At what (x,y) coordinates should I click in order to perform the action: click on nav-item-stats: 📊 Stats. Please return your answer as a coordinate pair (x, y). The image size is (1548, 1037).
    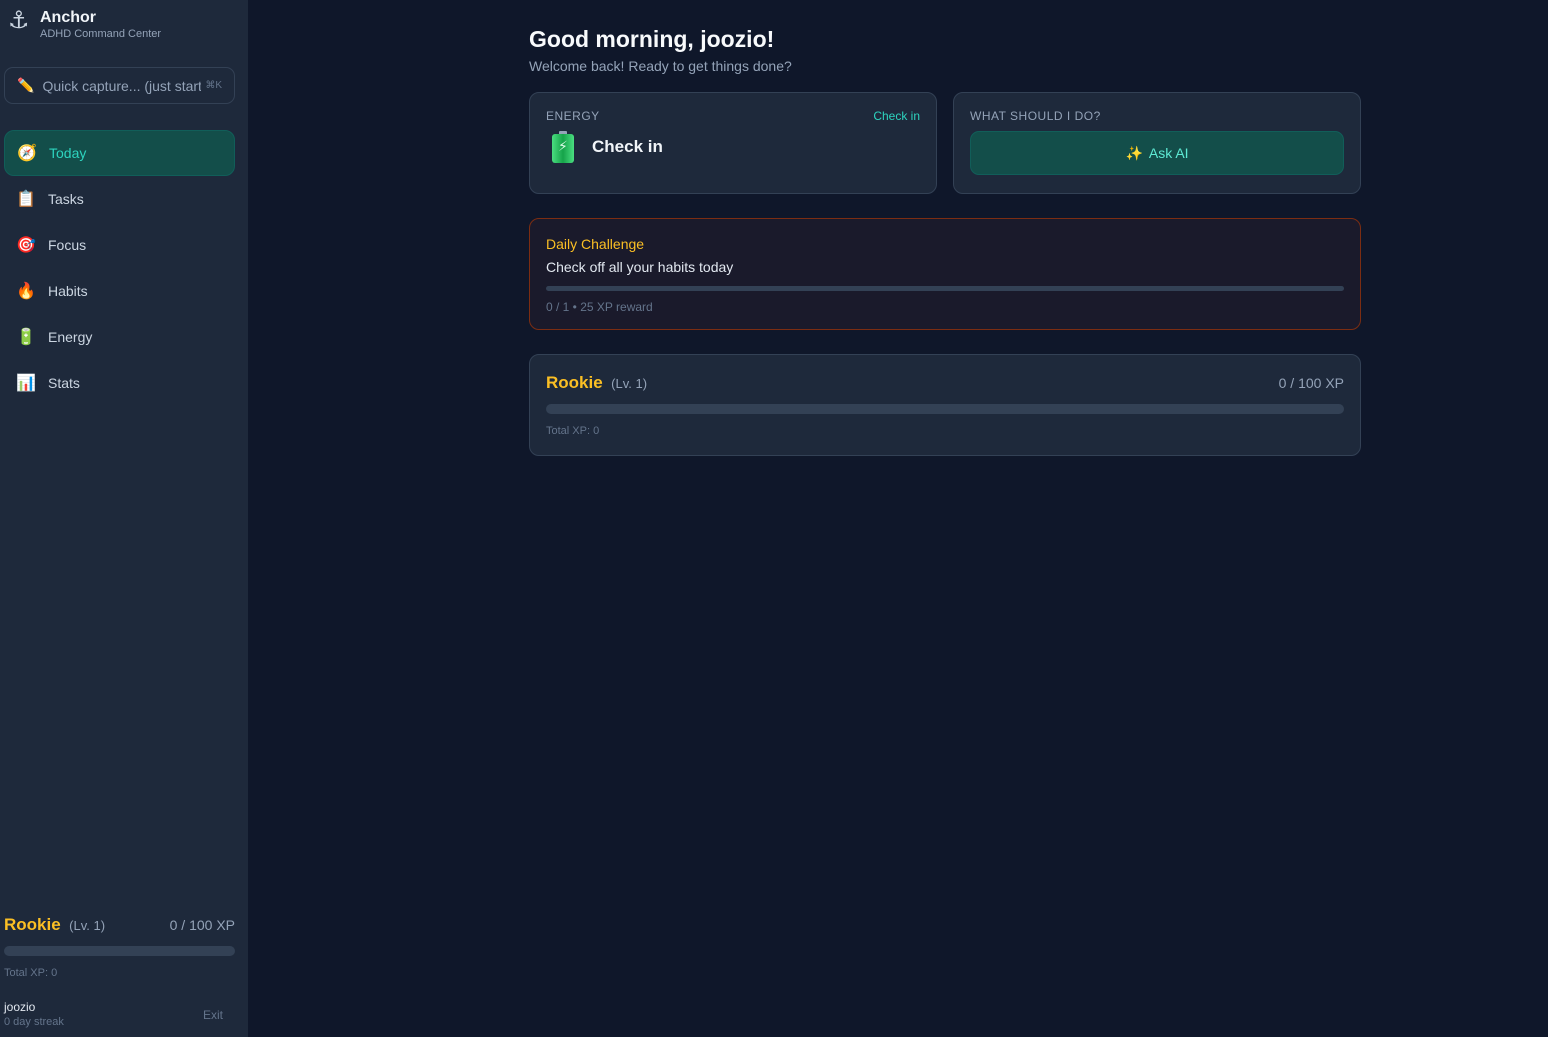
    Looking at the image, I should click on (119, 383).